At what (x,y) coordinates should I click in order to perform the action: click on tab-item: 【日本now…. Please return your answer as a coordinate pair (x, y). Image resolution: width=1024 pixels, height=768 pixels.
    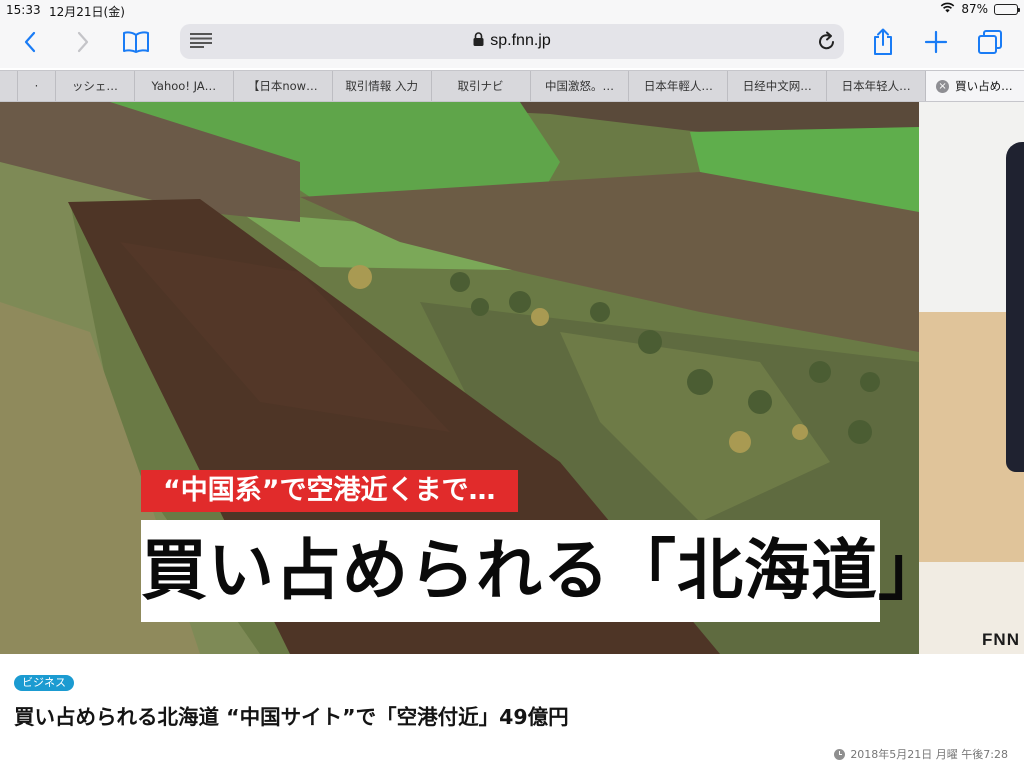
    Looking at the image, I should click on (283, 86).